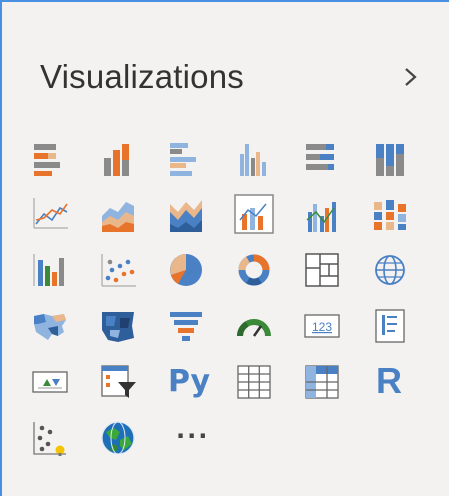 The width and height of the screenshot is (449, 496). What do you see at coordinates (186, 270) in the screenshot?
I see `pie-chart-icon` at bounding box center [186, 270].